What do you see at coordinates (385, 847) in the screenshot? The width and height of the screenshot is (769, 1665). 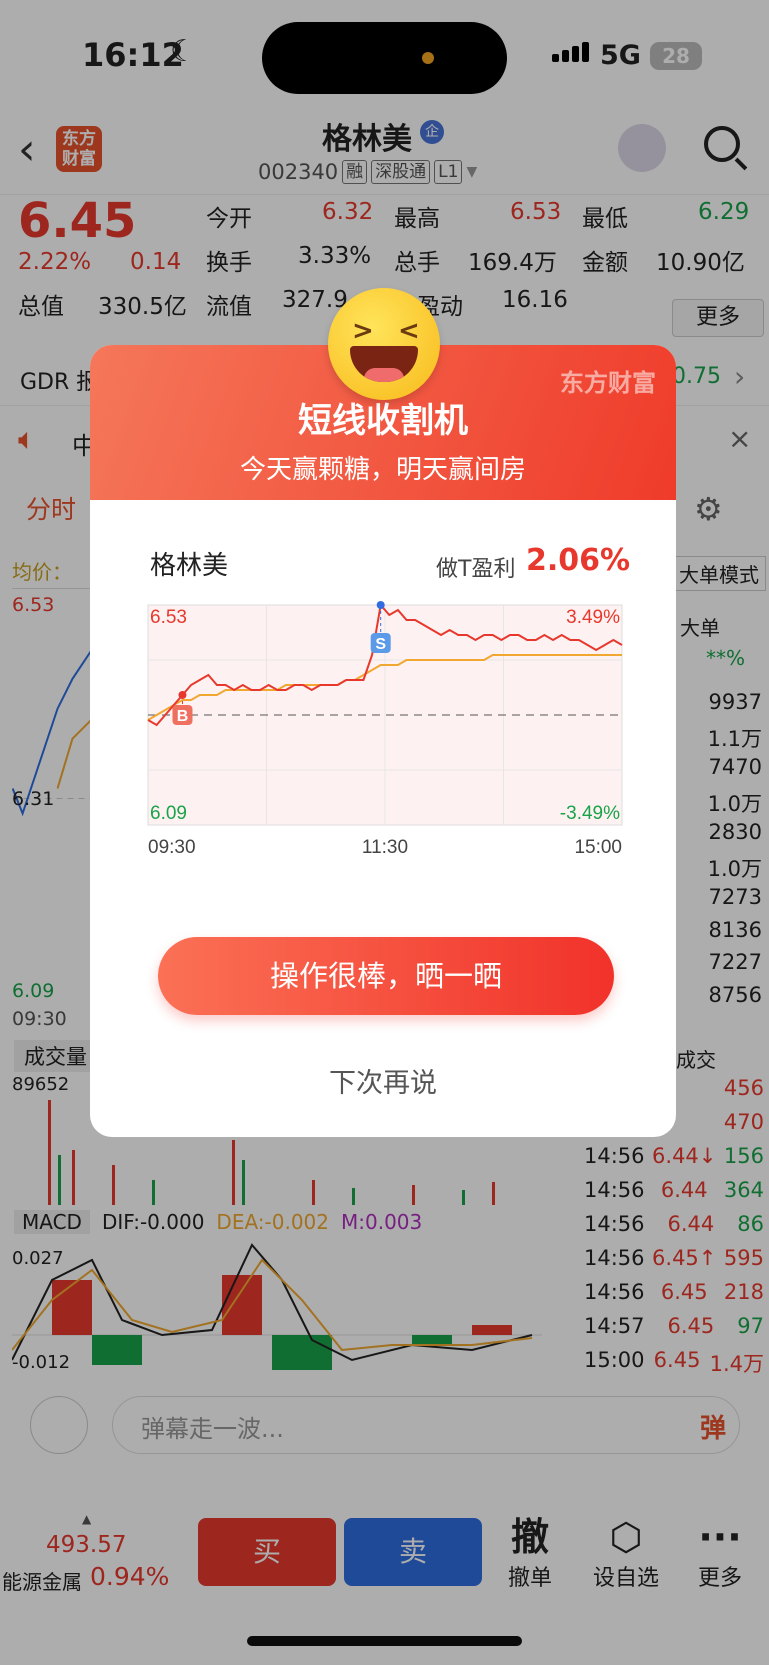 I see `x-tick-label: 11:30` at bounding box center [385, 847].